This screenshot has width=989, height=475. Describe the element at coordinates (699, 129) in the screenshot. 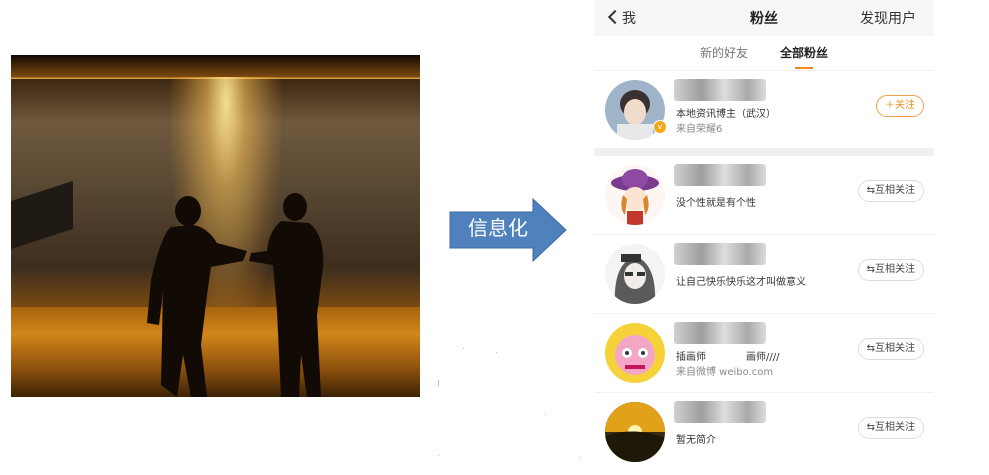

I see `fan-source: 来自荣耀6` at that location.